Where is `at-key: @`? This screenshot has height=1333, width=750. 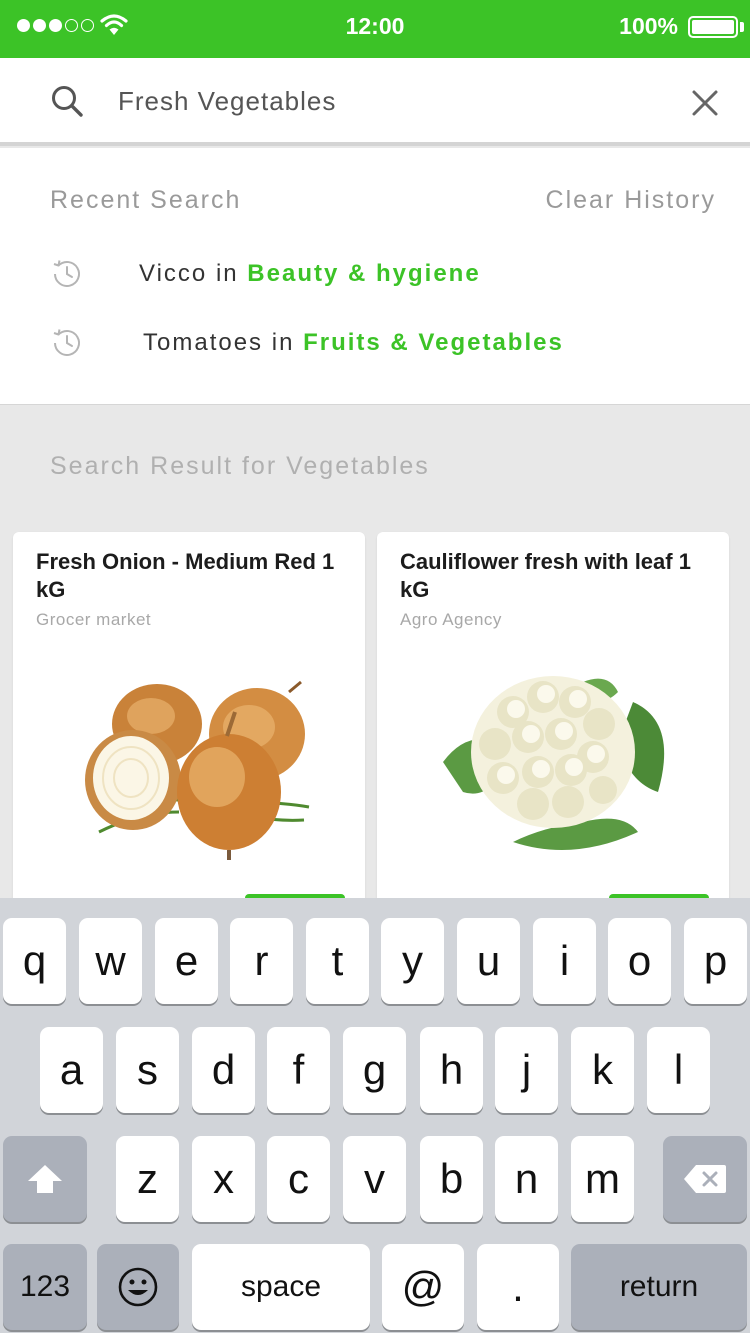 at-key: @ is located at coordinates (423, 1287).